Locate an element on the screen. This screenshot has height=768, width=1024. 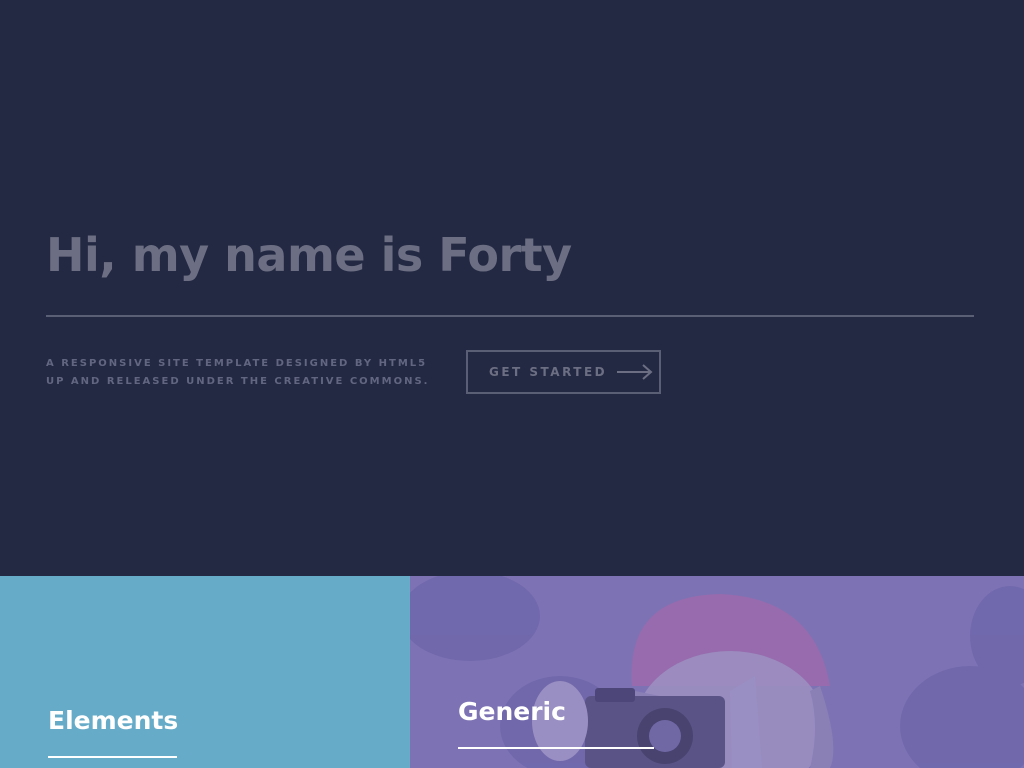
tile-elements: Elements is located at coordinates (205, 672).